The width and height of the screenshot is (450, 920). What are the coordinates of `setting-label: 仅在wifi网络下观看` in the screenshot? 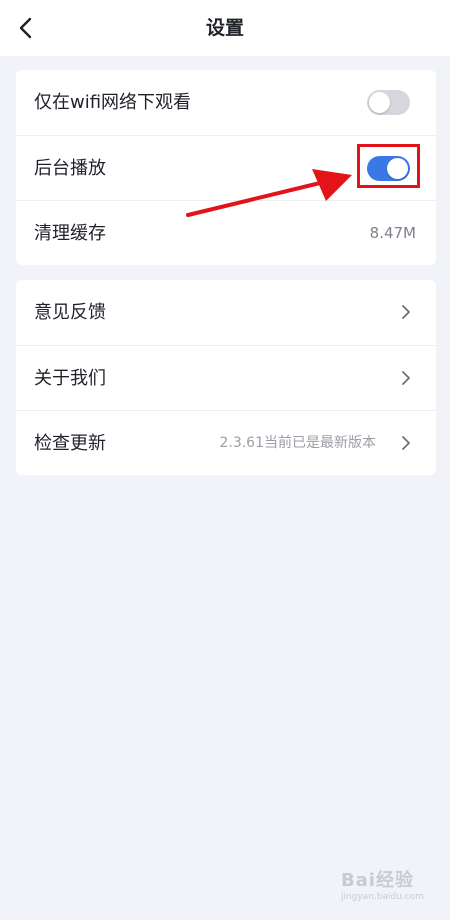 It's located at (113, 102).